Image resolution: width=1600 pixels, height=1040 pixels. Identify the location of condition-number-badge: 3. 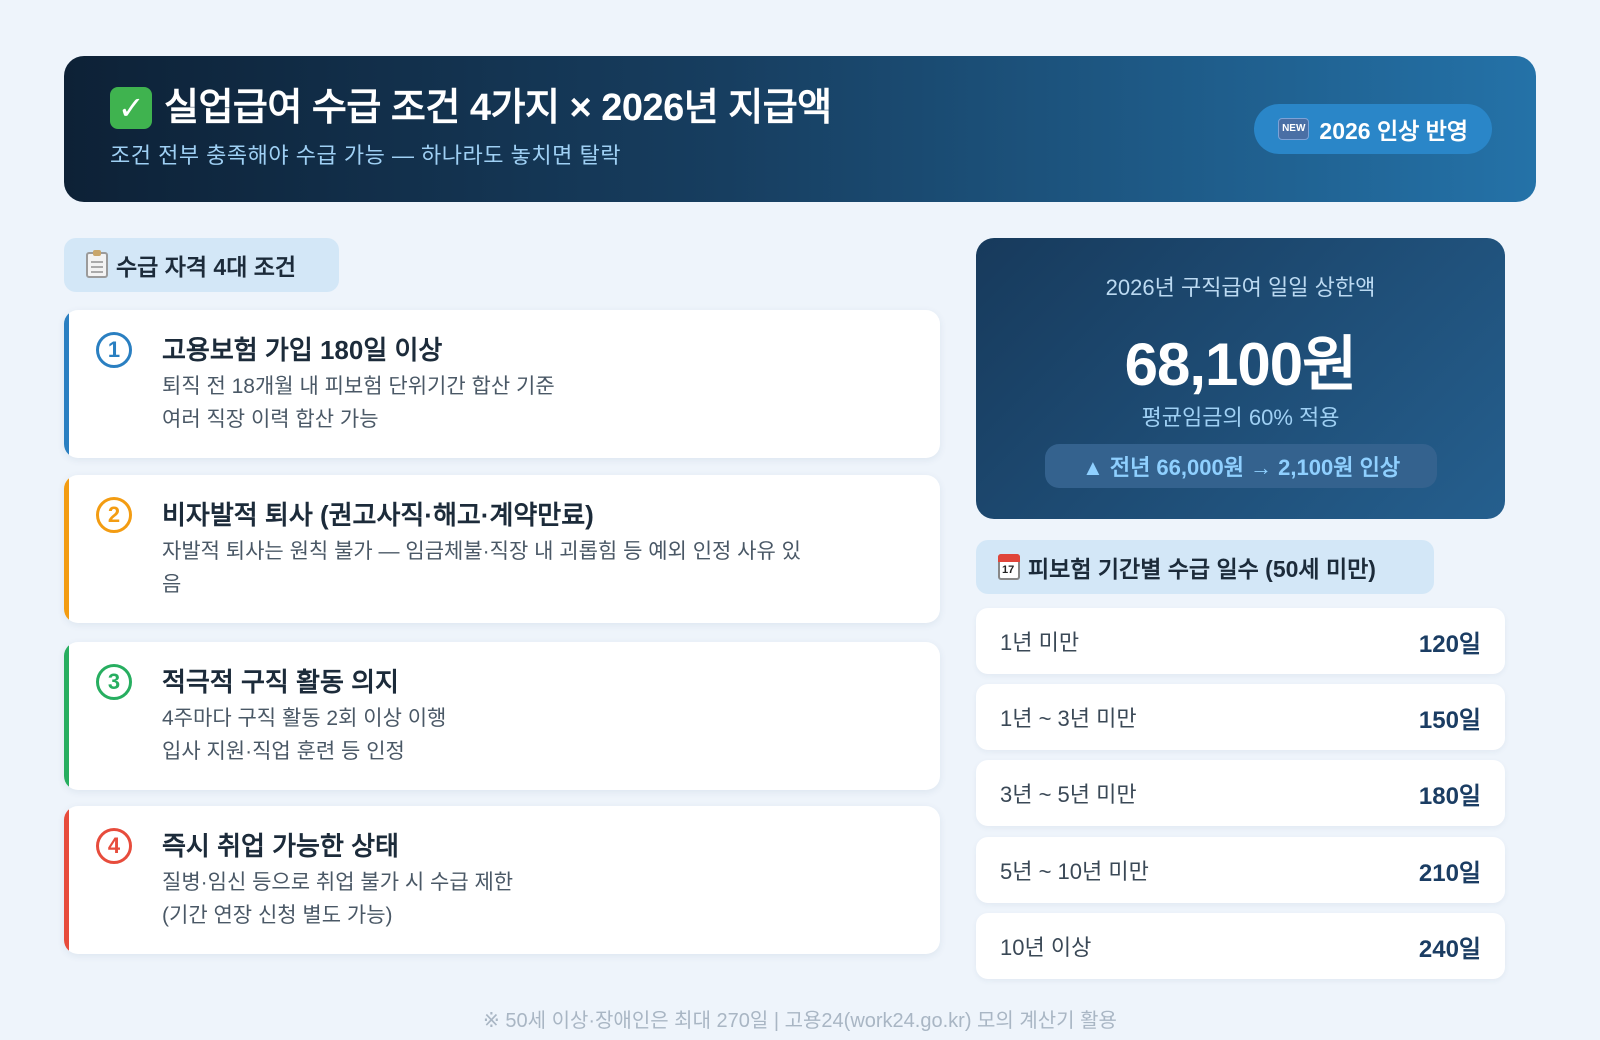
(114, 682).